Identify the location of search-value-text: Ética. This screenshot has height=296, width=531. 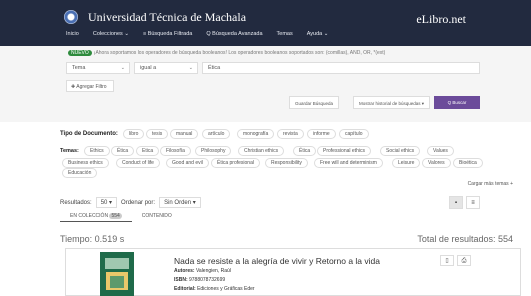
(214, 68).